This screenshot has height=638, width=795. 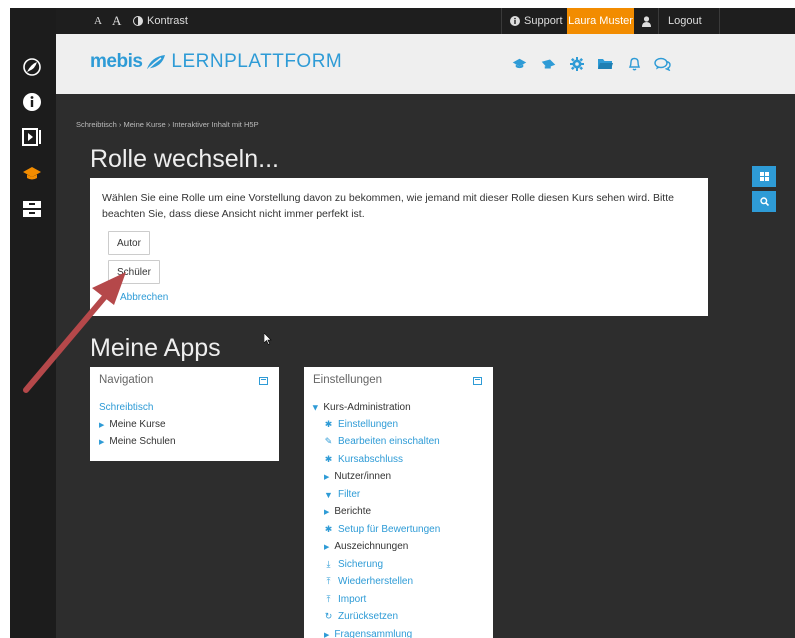 I want to click on font-larger-button: A, so click(x=116, y=21).